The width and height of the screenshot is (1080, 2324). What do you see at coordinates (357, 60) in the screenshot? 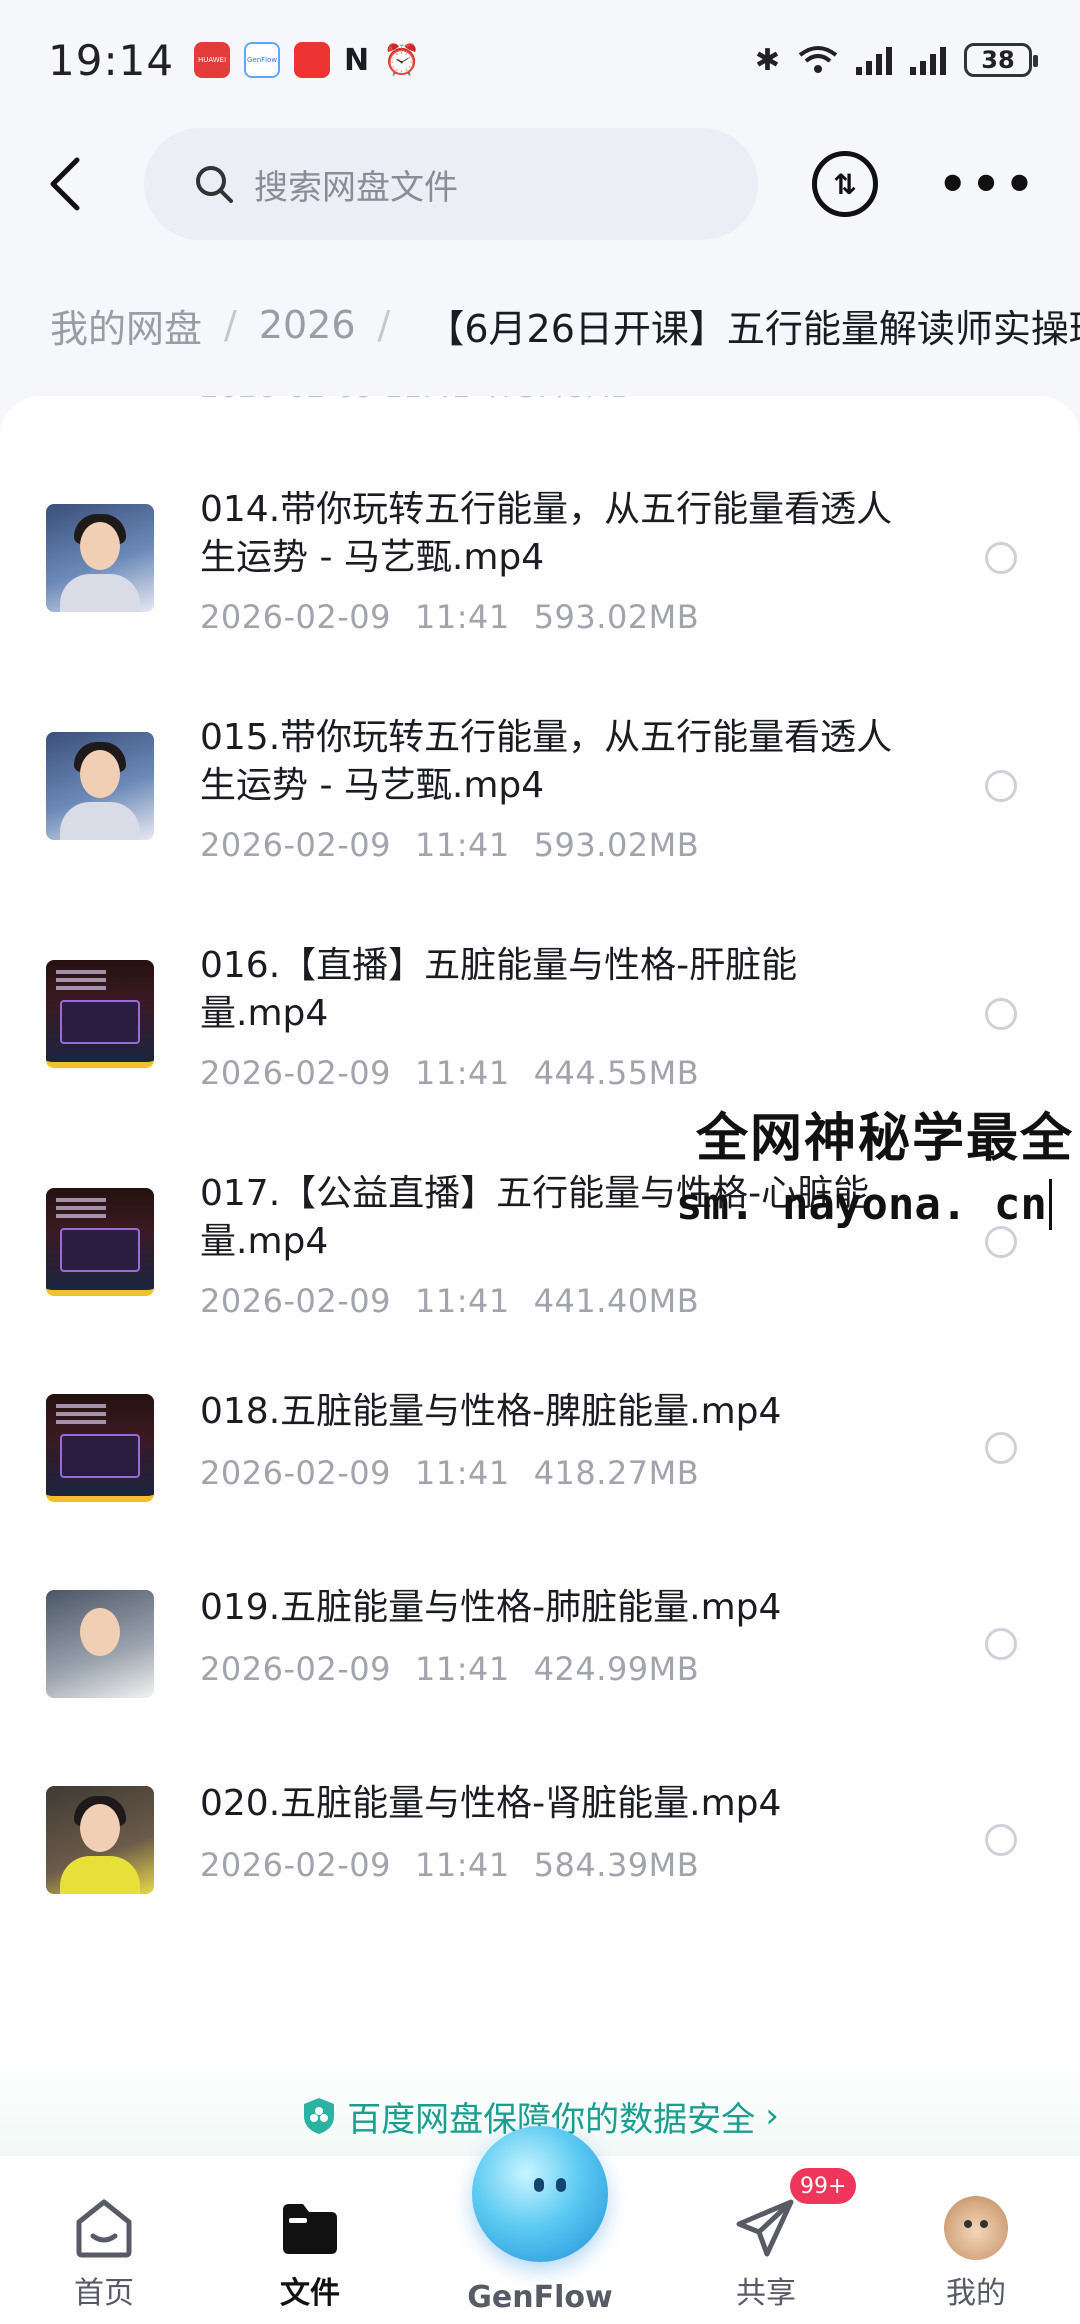
I see `nfc-icon: N` at bounding box center [357, 60].